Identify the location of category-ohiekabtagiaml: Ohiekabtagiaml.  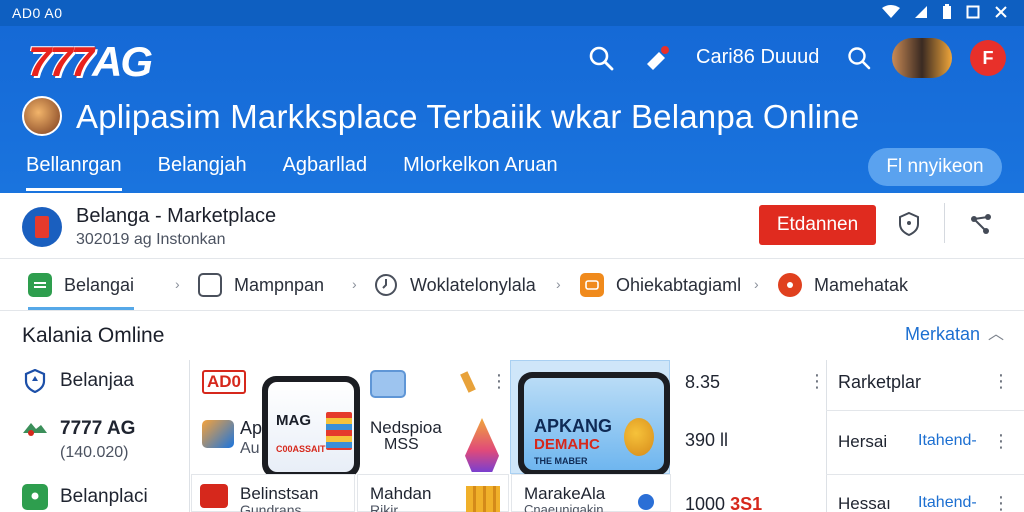
(660, 285).